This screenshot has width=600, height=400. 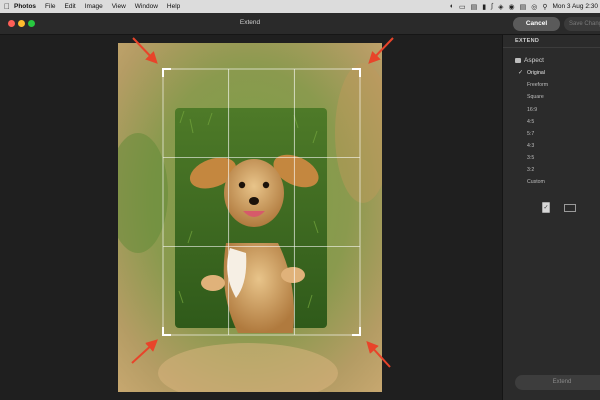 I want to click on aspect-option-custom: Custom, so click(x=536, y=182).